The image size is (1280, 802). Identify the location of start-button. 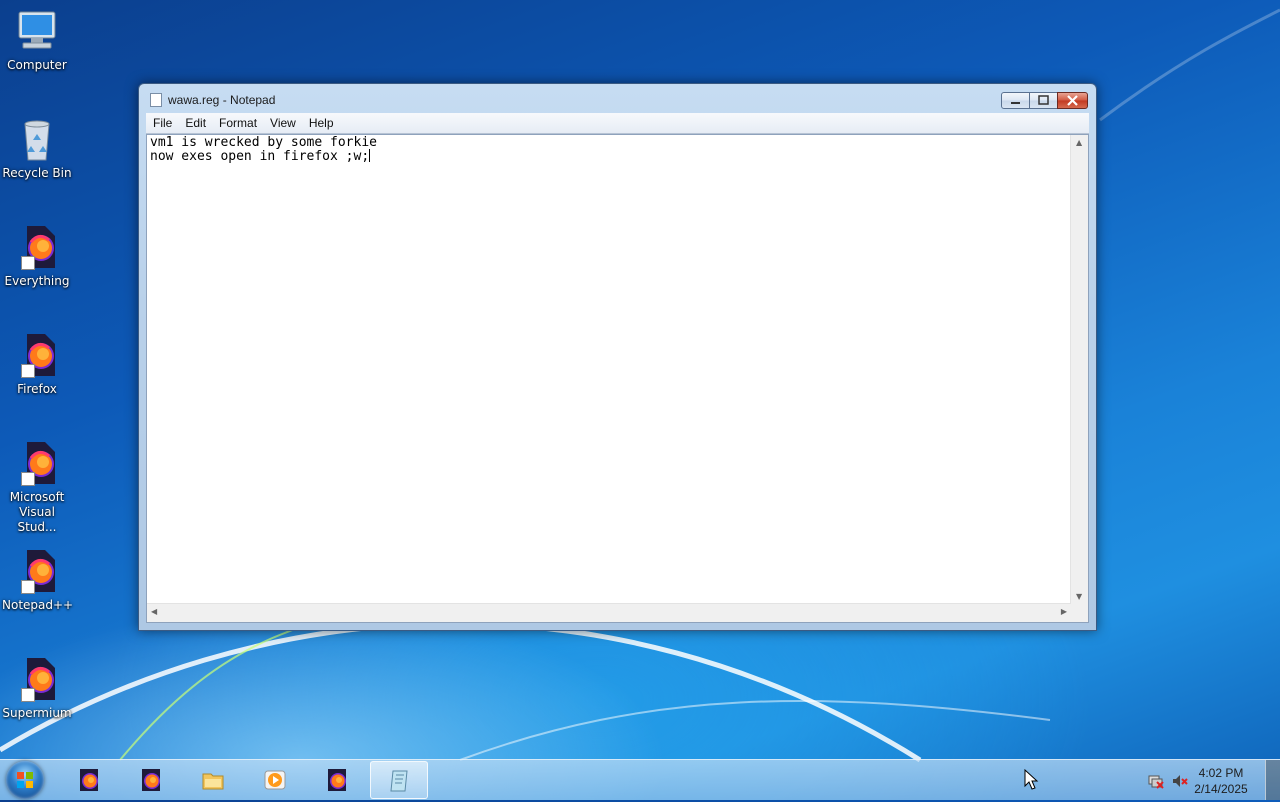
(25, 780).